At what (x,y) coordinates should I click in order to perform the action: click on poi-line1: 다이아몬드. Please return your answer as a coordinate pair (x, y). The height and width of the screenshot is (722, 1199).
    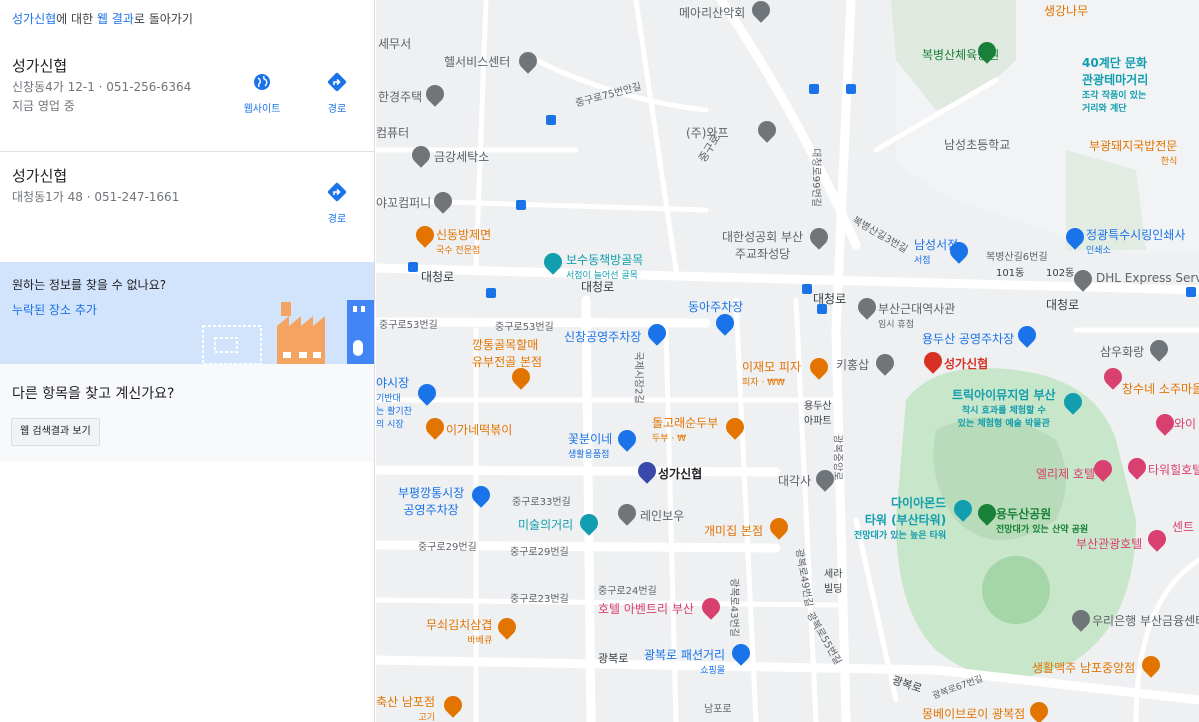
    Looking at the image, I should click on (919, 503).